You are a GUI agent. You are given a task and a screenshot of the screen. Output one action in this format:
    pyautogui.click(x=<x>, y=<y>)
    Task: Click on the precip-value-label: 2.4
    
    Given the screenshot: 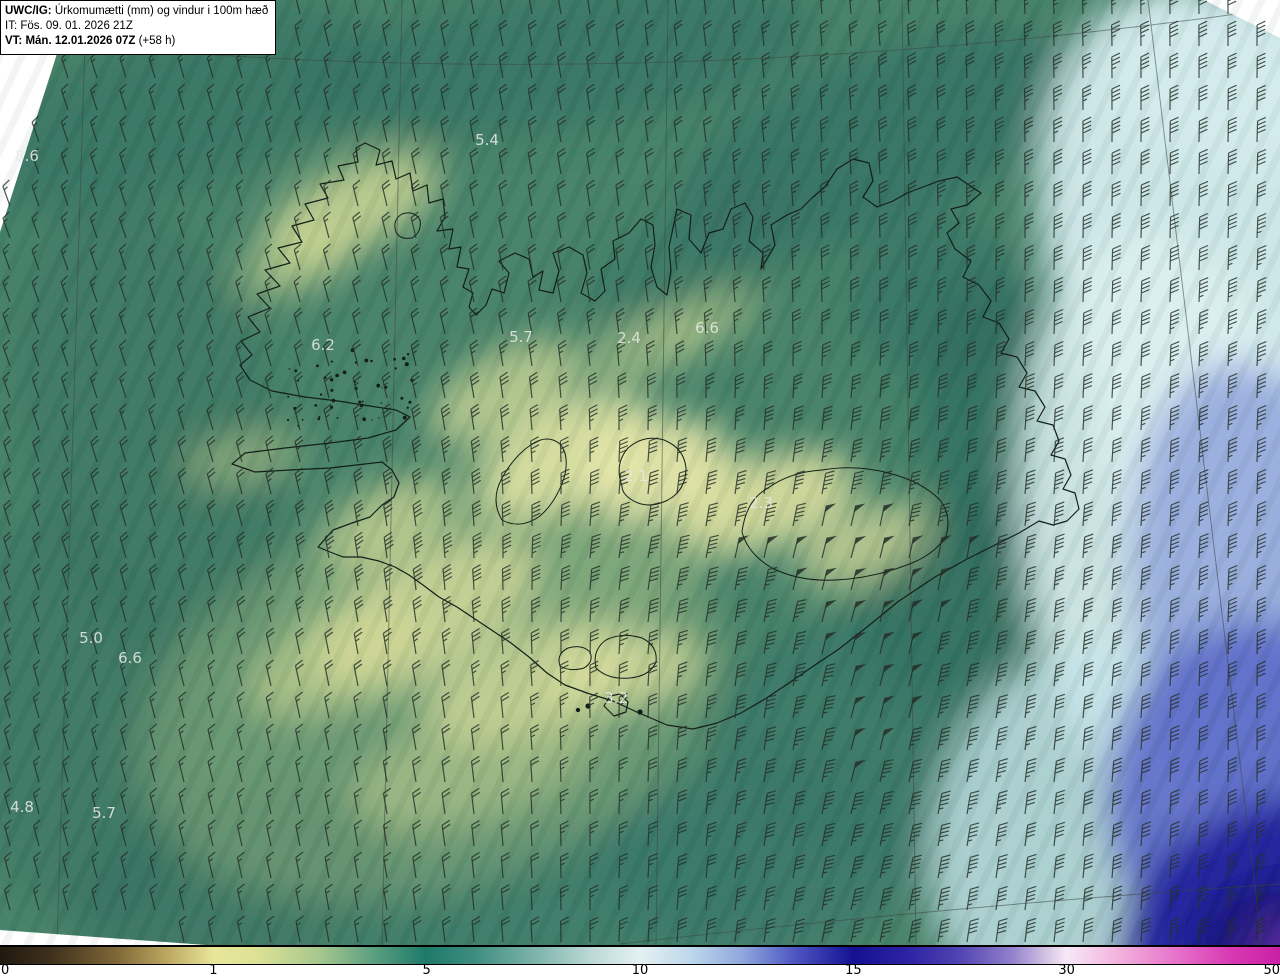 What is the action you would take?
    pyautogui.click(x=629, y=338)
    